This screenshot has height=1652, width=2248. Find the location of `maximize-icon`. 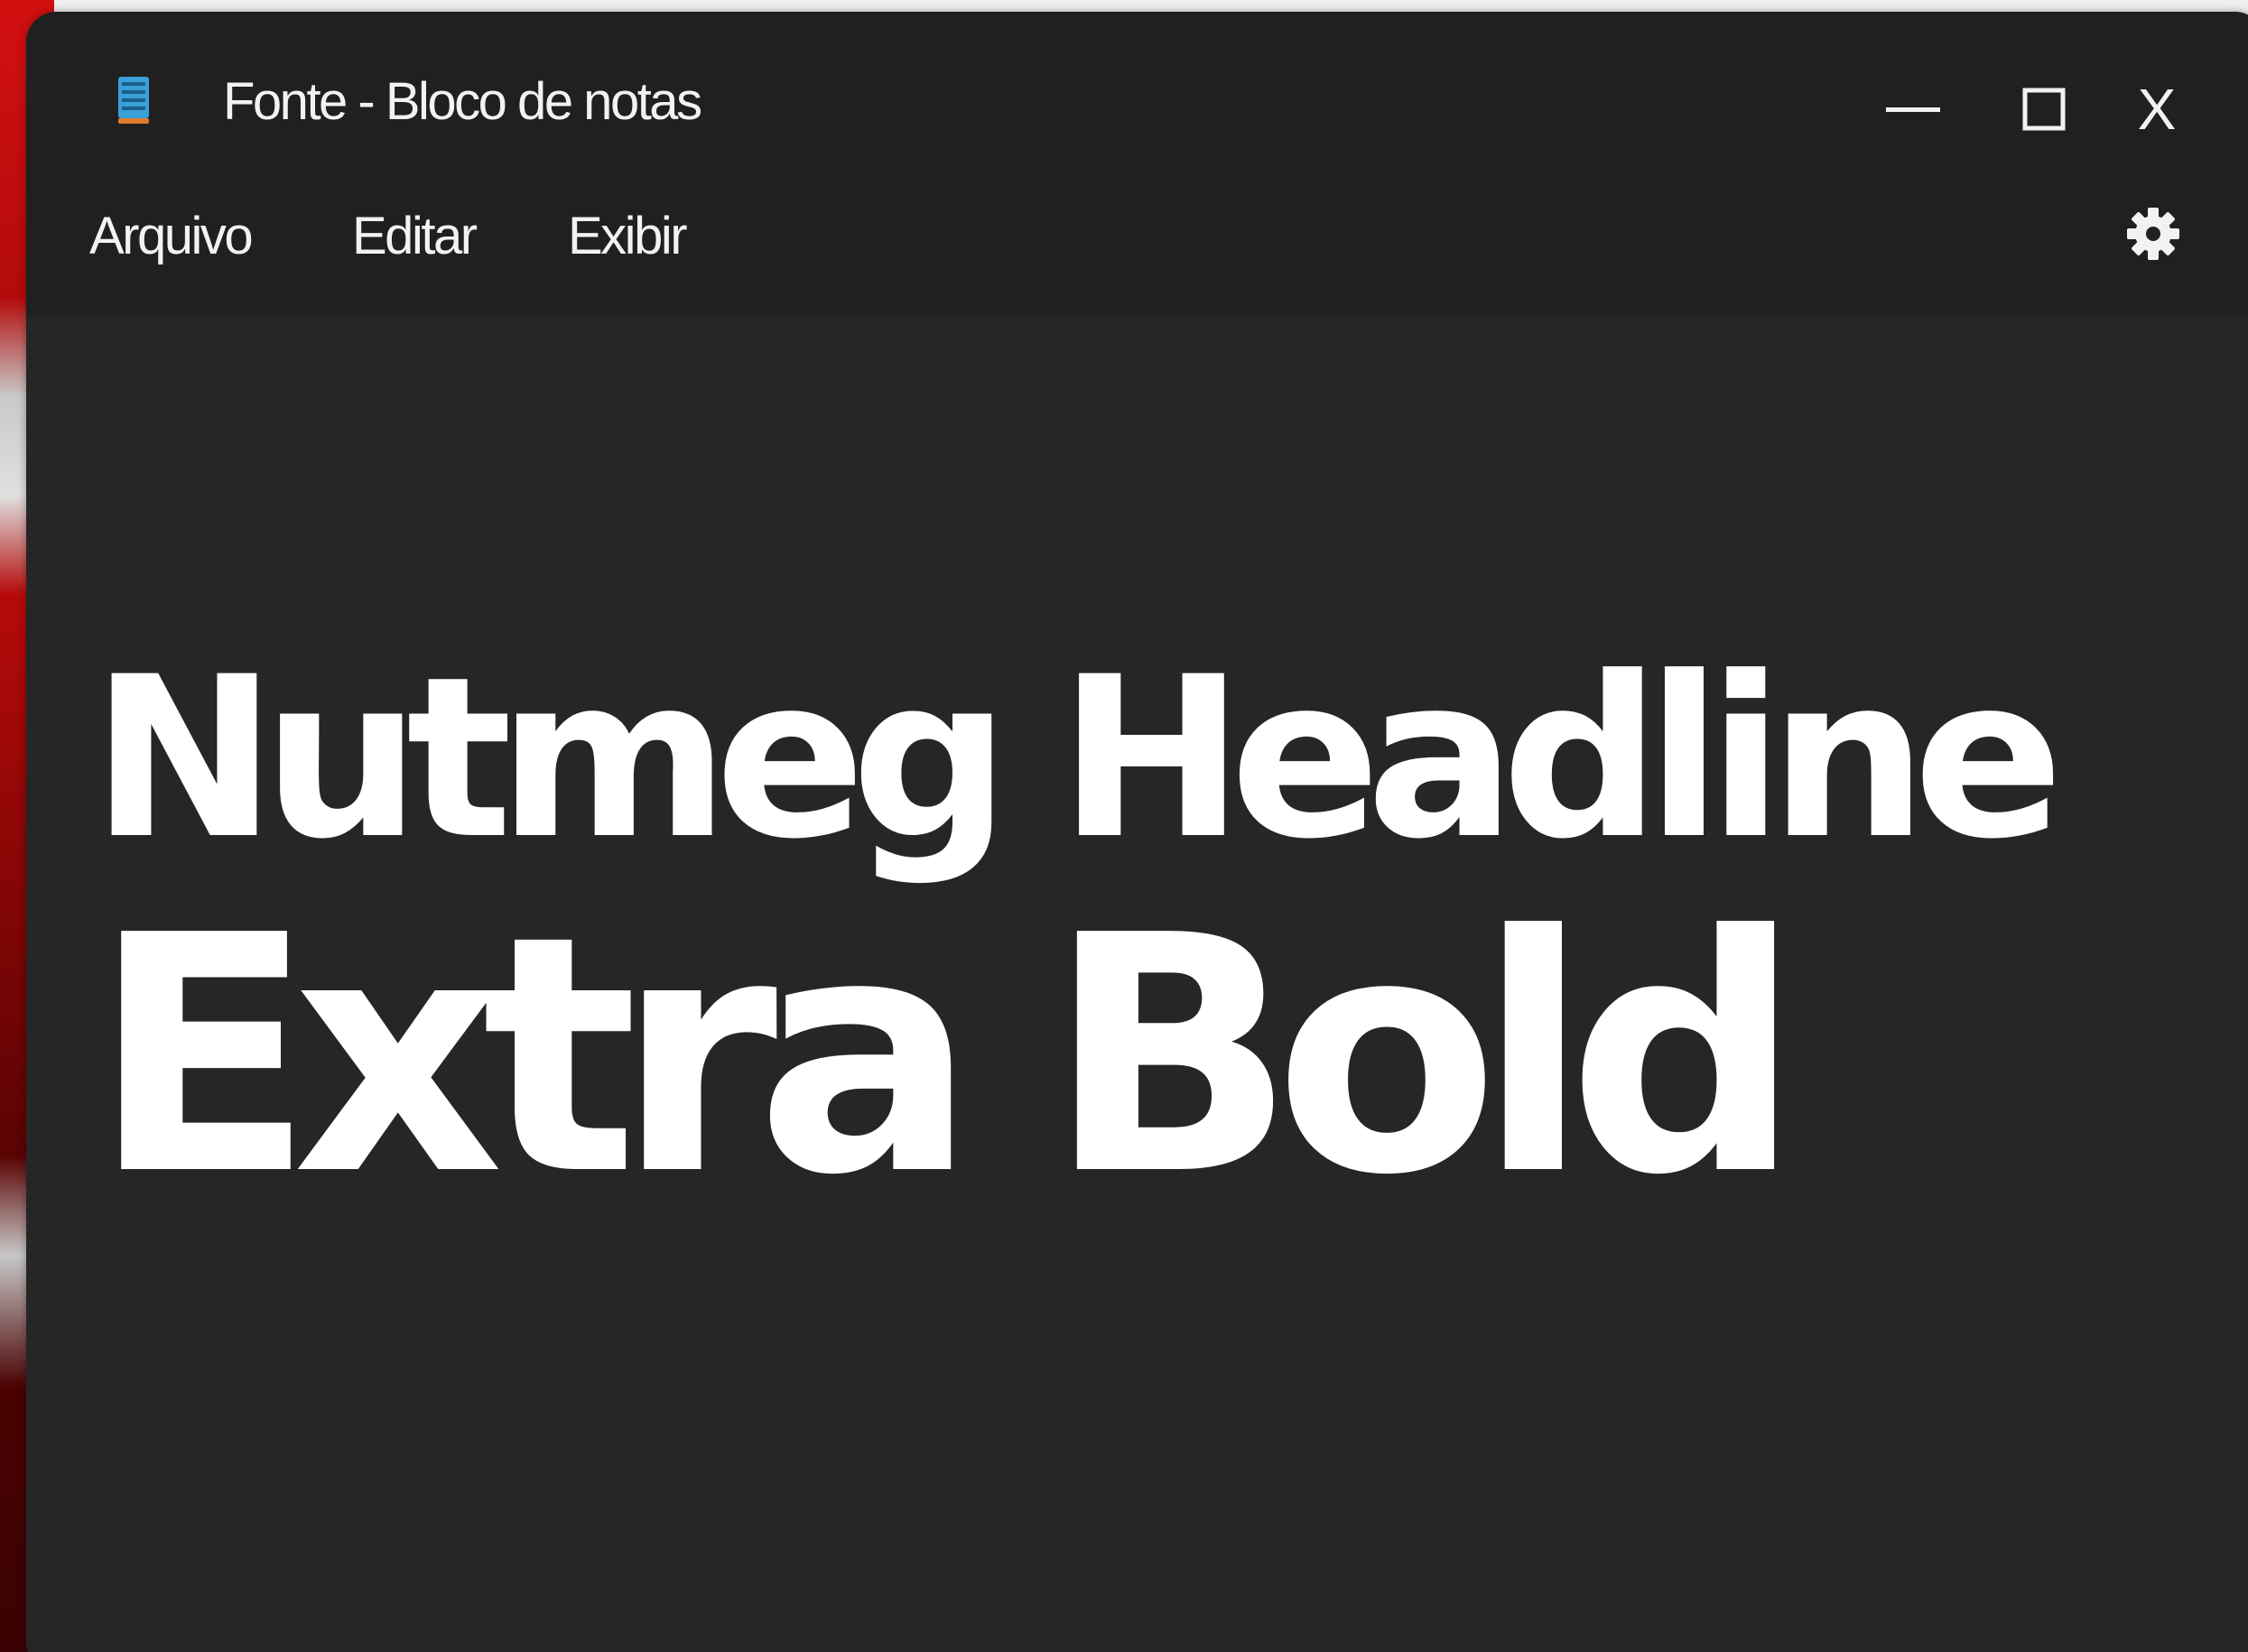

maximize-icon is located at coordinates (2044, 109).